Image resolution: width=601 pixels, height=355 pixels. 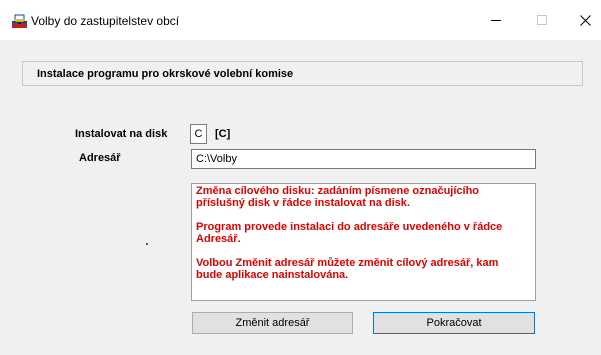 What do you see at coordinates (19, 21) in the screenshot?
I see `ballot-box-icon` at bounding box center [19, 21].